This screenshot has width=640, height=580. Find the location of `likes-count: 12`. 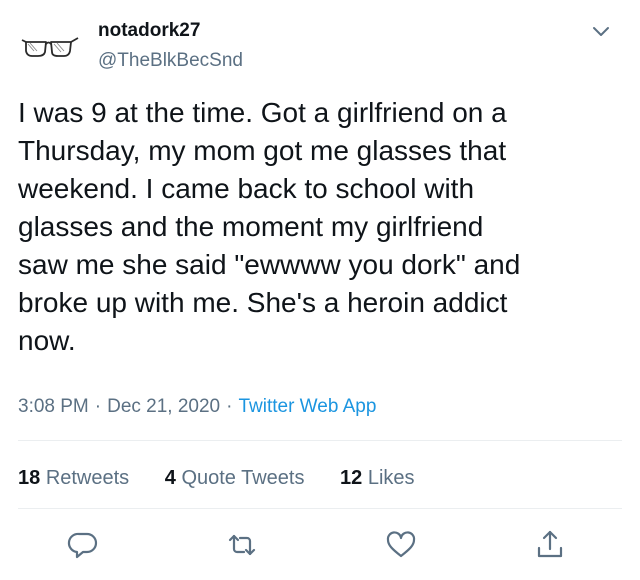

likes-count: 12 is located at coordinates (351, 478).